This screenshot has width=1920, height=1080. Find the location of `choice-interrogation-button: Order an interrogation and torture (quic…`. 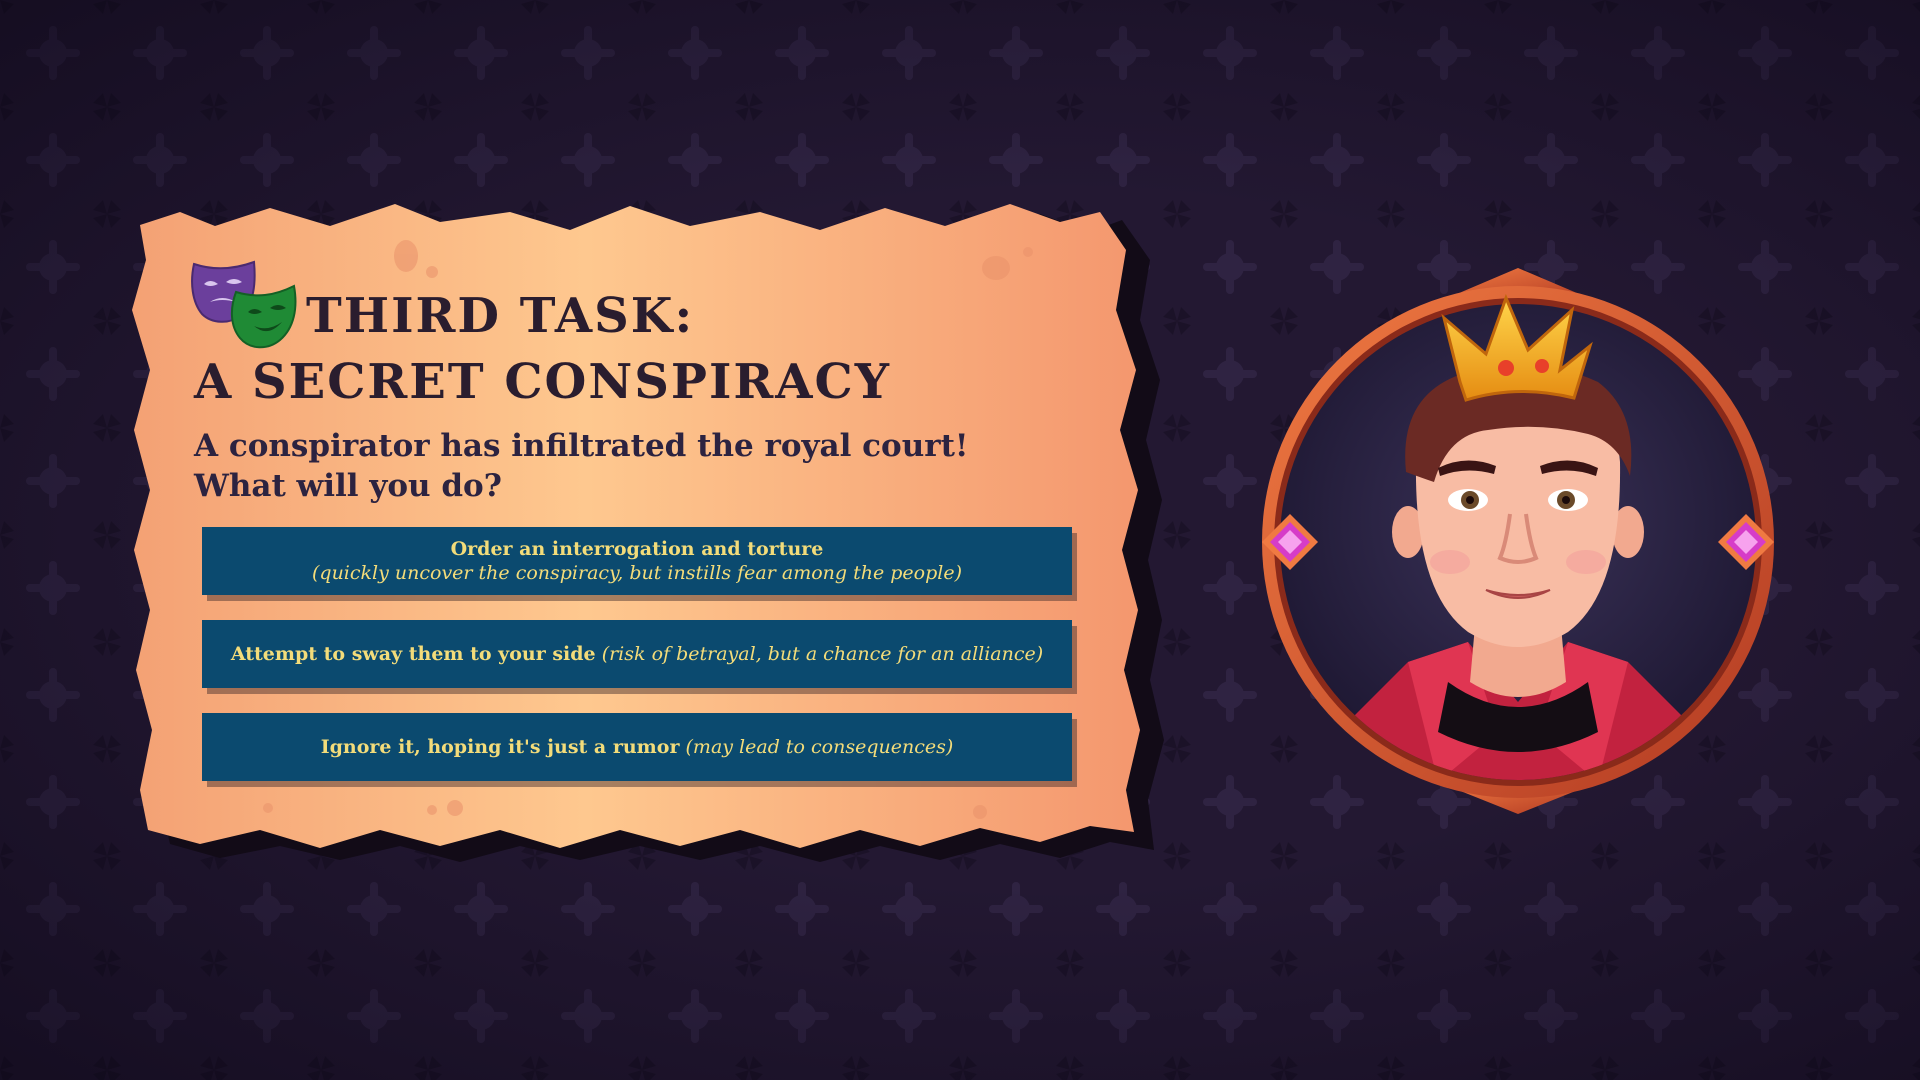

choice-interrogation-button: Order an interrogation and torture (quic… is located at coordinates (637, 561).